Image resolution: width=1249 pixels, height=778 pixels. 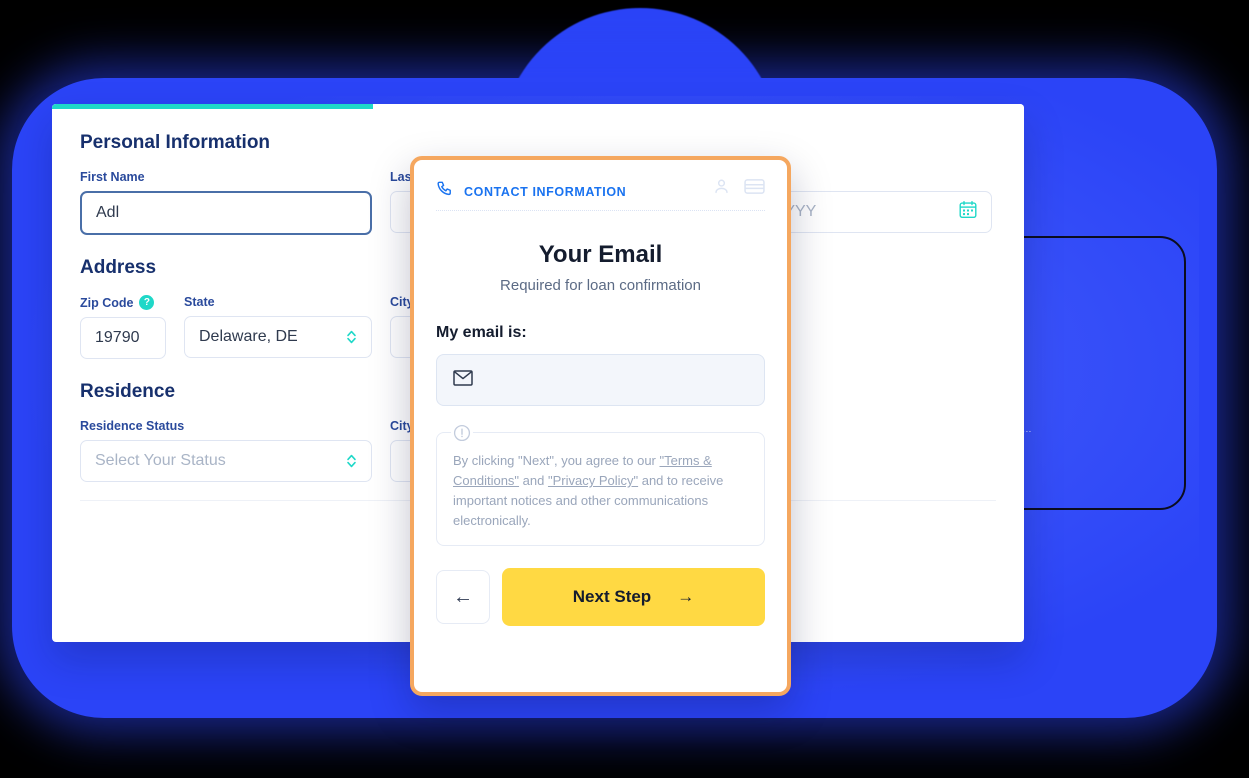 What do you see at coordinates (147, 302) in the screenshot?
I see `help-icon: ?` at bounding box center [147, 302].